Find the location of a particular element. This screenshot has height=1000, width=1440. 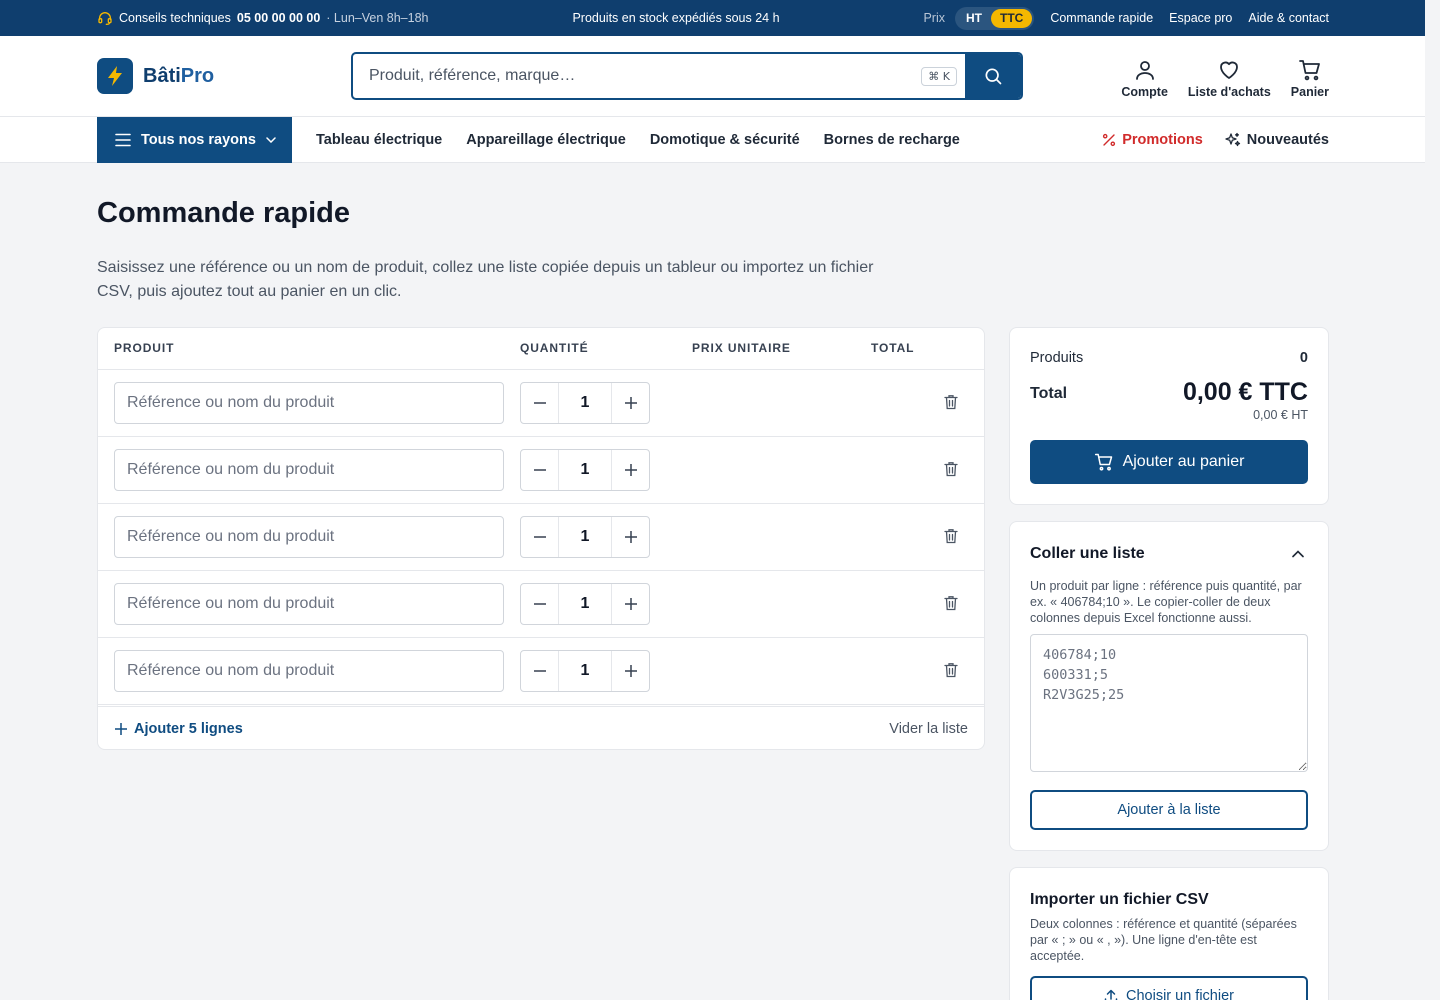

chevron-down-icon is located at coordinates (271, 140).